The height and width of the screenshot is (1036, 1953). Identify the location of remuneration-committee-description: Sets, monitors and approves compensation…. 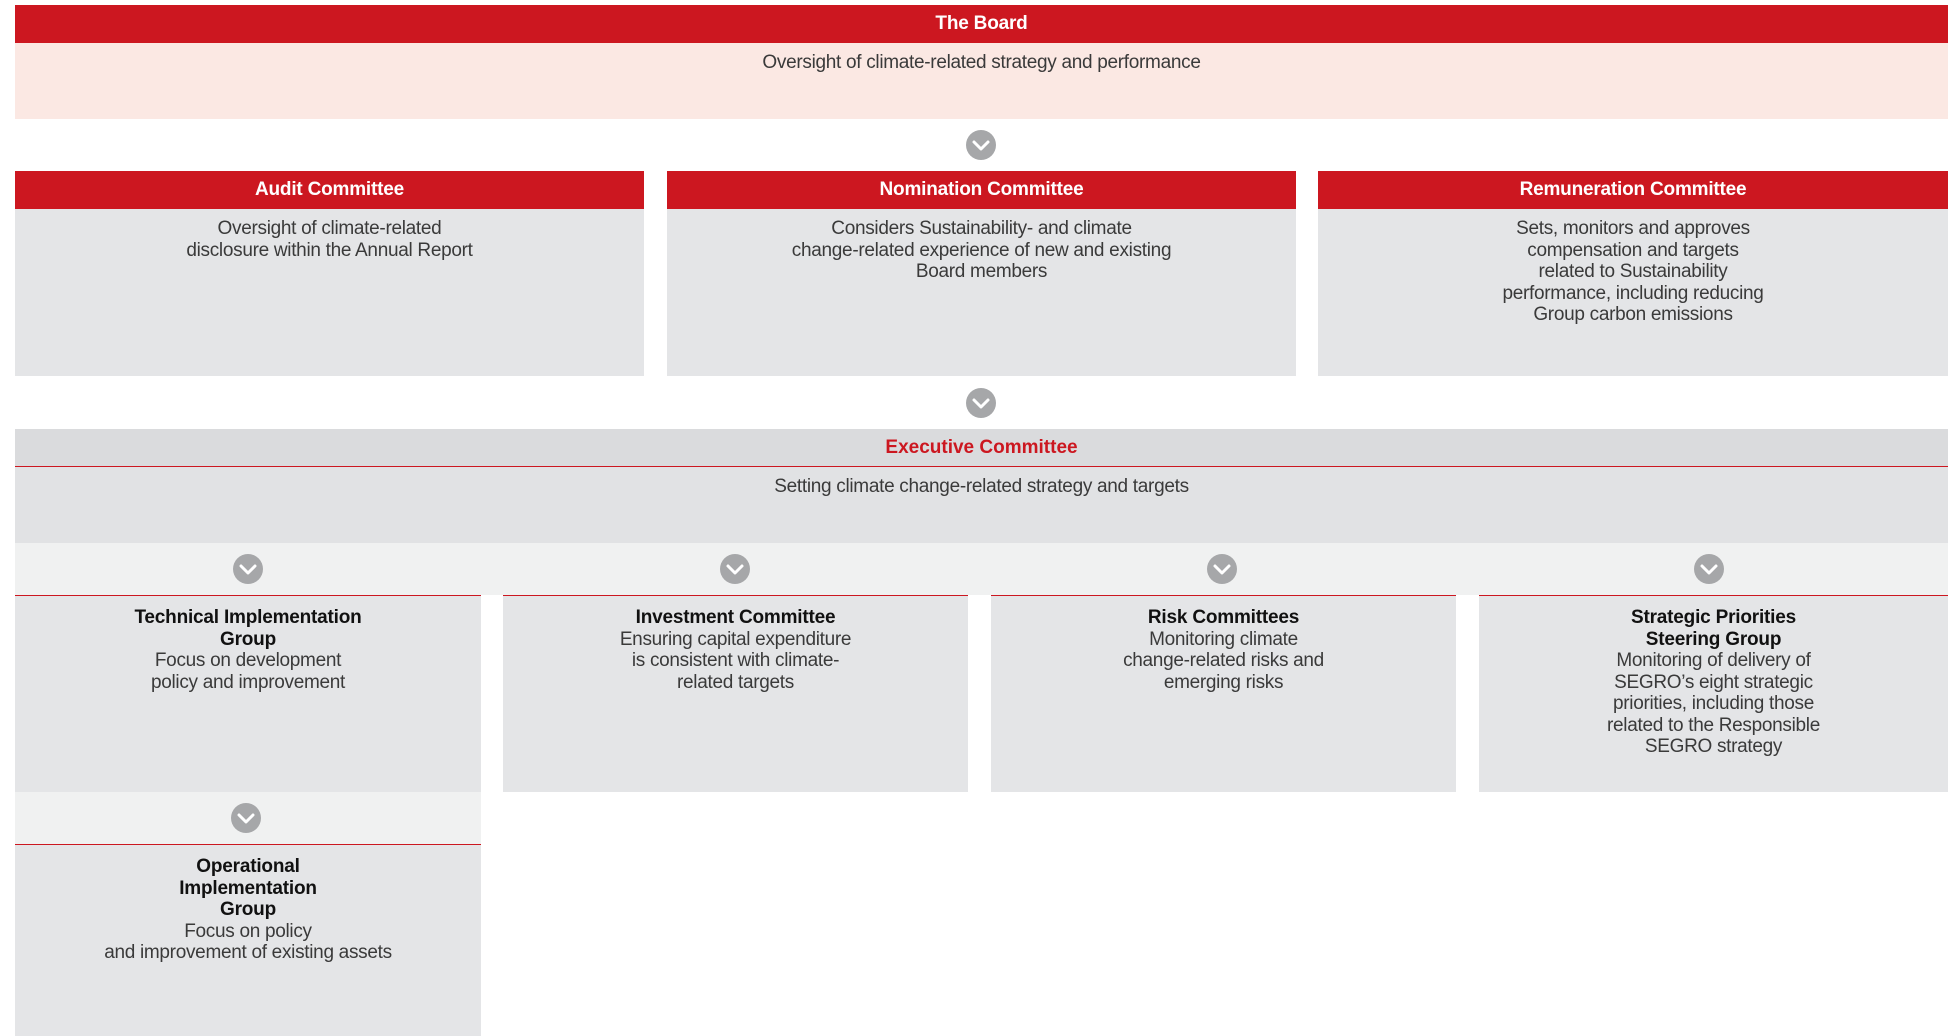
(1633, 271).